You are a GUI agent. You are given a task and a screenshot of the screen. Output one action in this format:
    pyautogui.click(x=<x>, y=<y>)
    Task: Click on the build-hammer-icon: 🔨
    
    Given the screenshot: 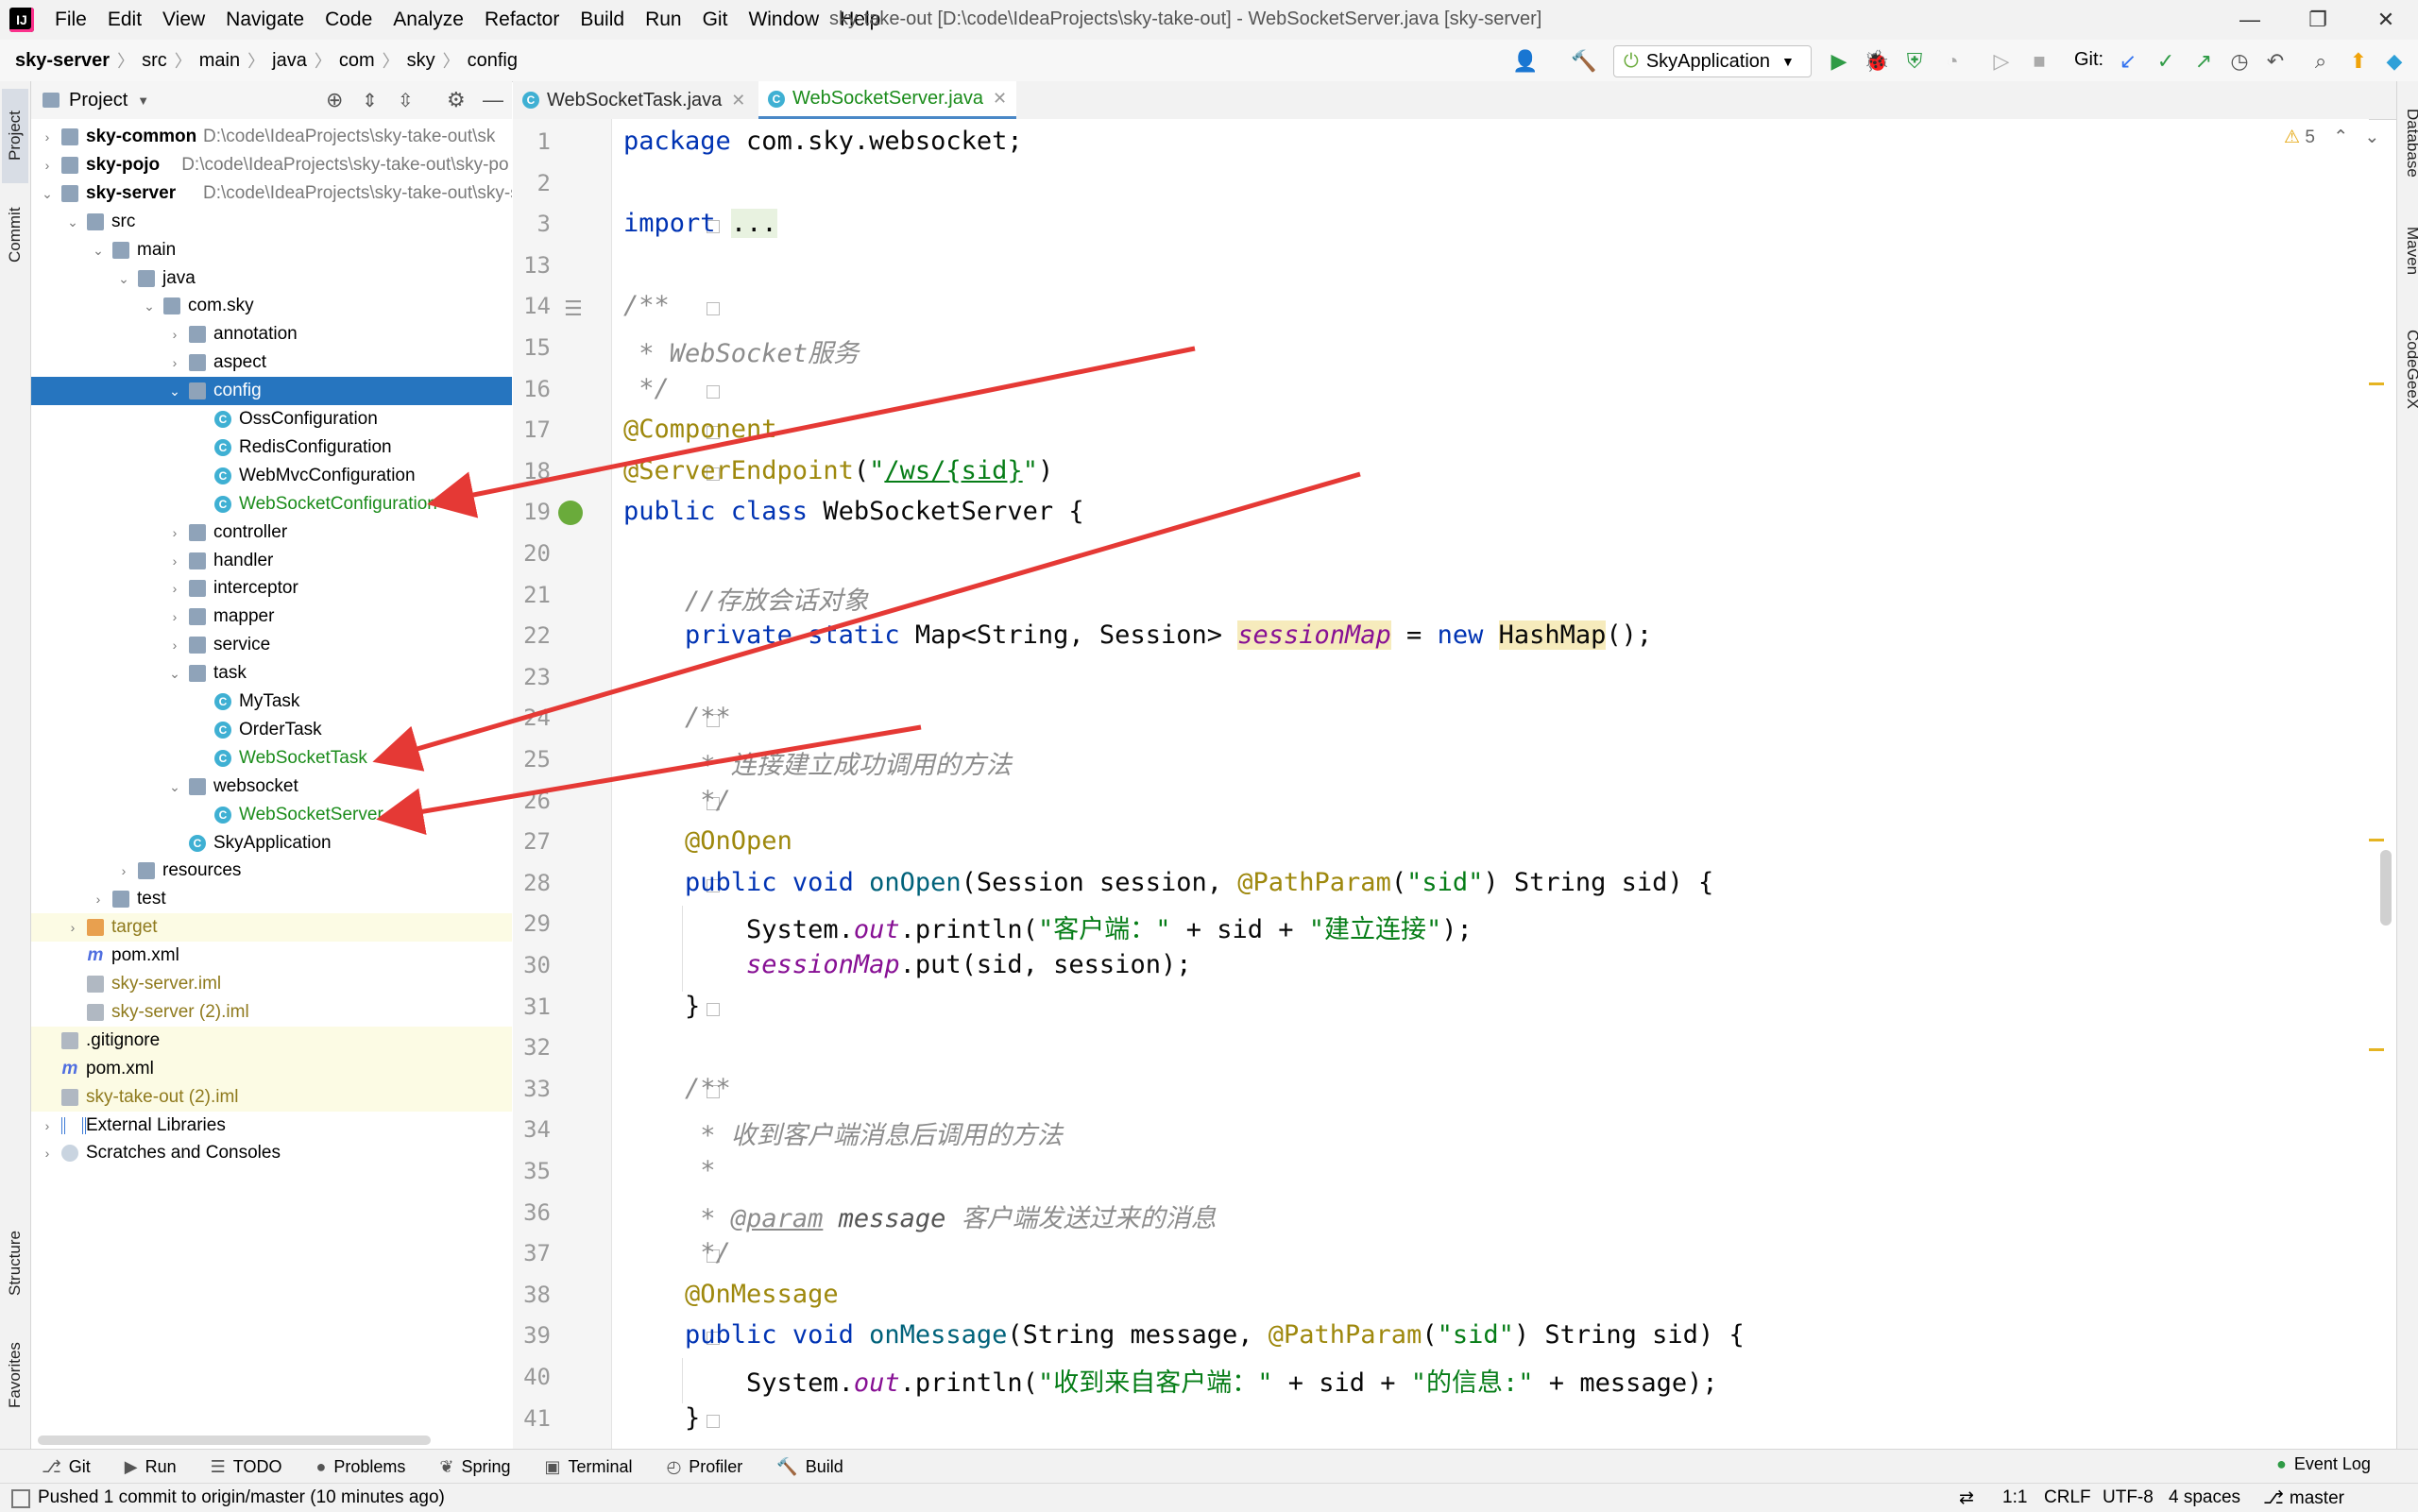 What is the action you would take?
    pyautogui.click(x=1584, y=61)
    